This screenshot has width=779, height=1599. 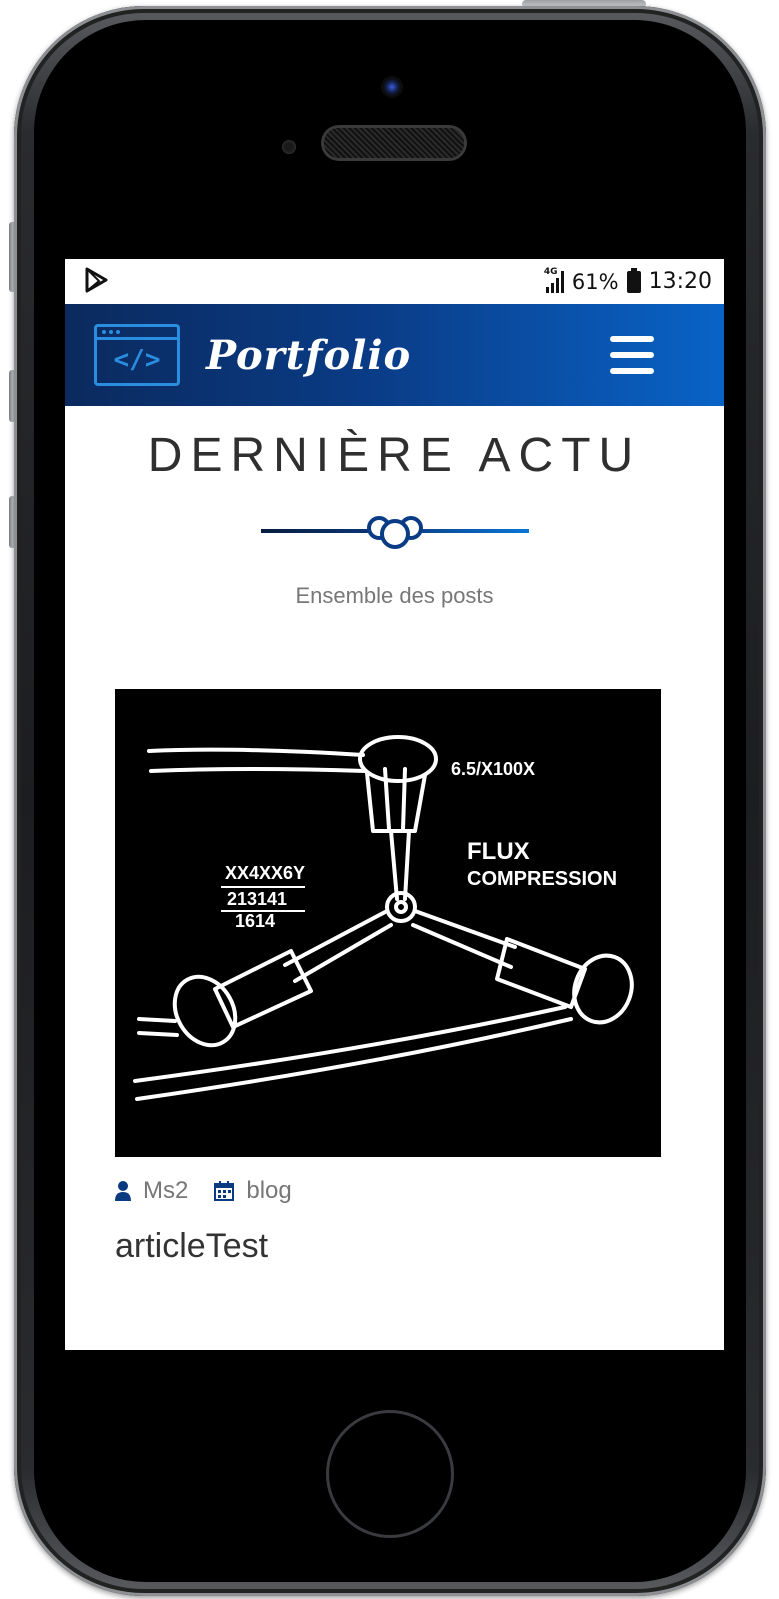 What do you see at coordinates (203, 1191) in the screenshot?
I see `post-meta: Ms2 blog` at bounding box center [203, 1191].